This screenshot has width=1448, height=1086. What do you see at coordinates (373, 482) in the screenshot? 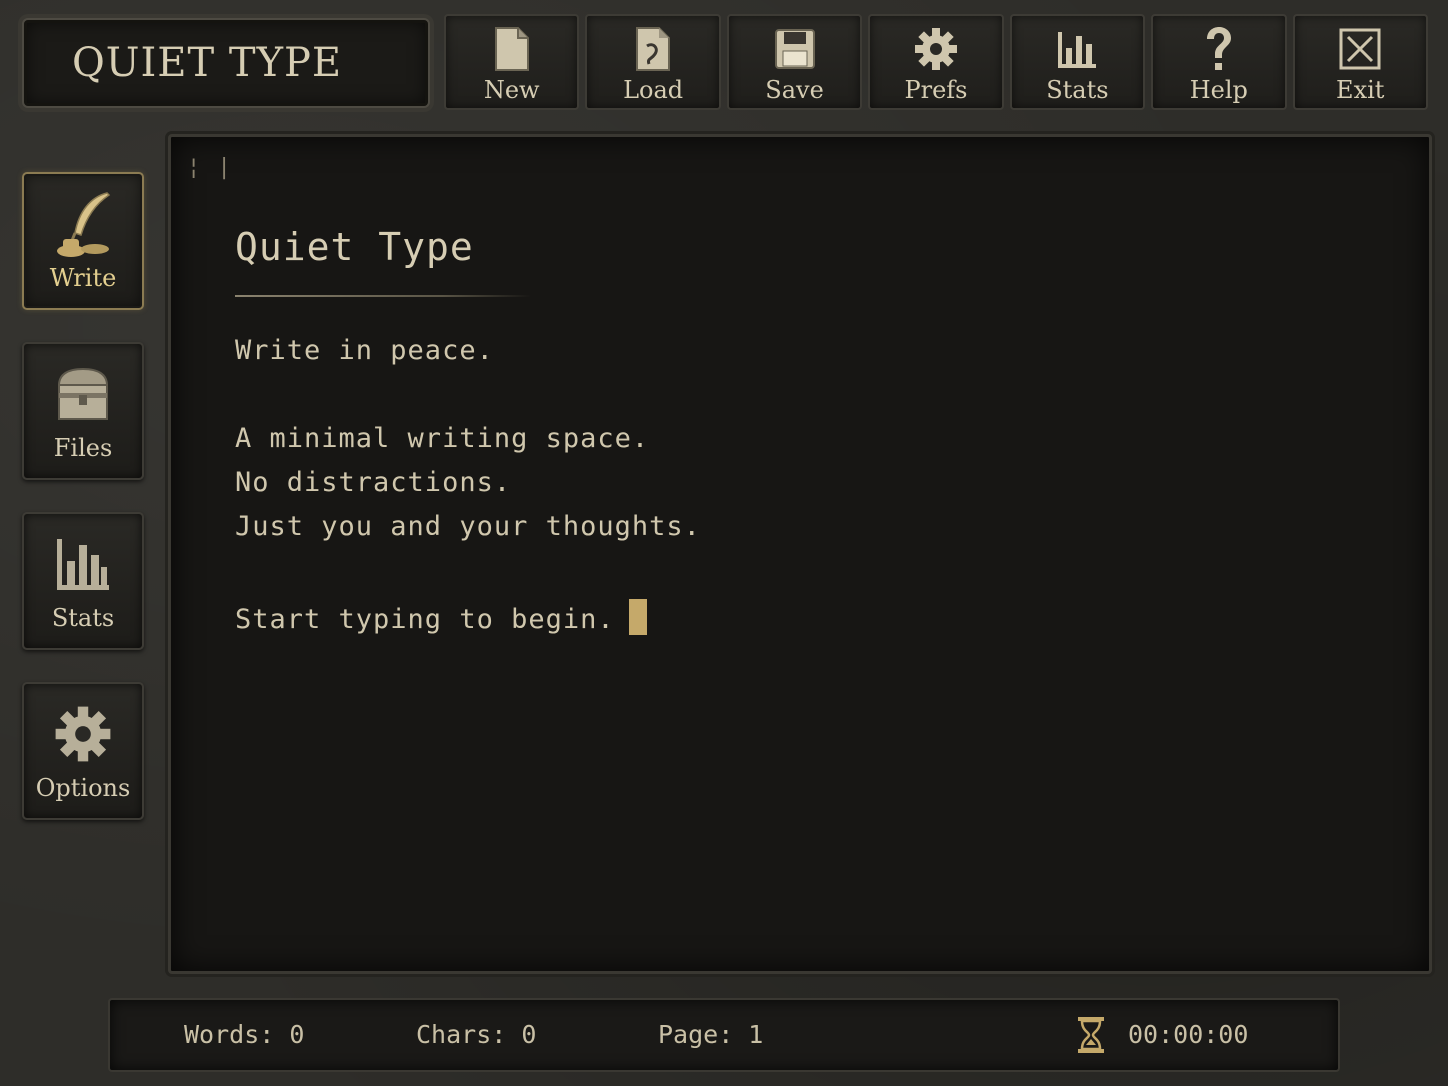
I see `document-line: No distractions.` at bounding box center [373, 482].